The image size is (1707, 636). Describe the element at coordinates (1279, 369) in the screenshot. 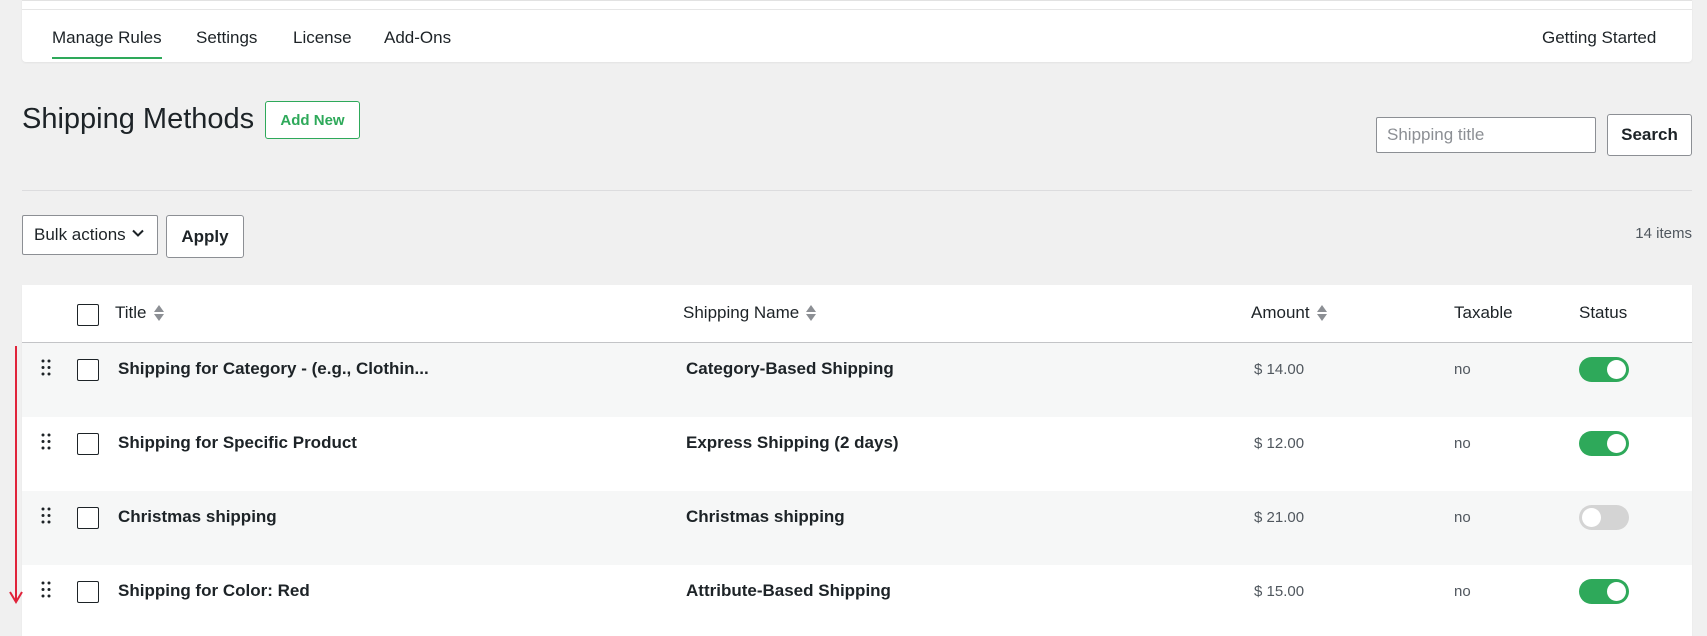

I see `row-amount: $ 14.00` at that location.